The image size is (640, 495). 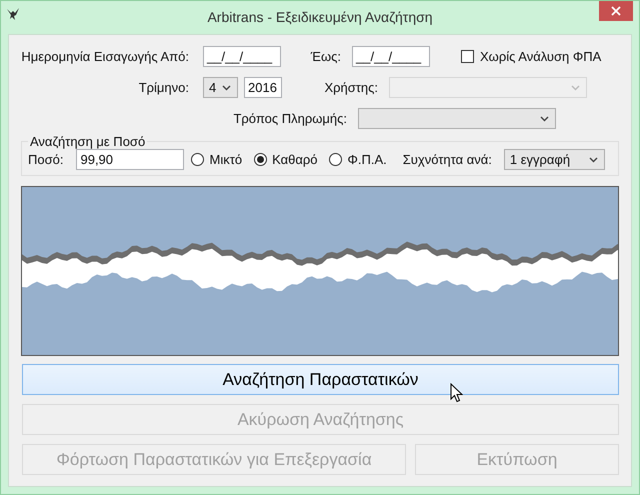 I want to click on radio-label: Καθαρό, so click(x=295, y=159).